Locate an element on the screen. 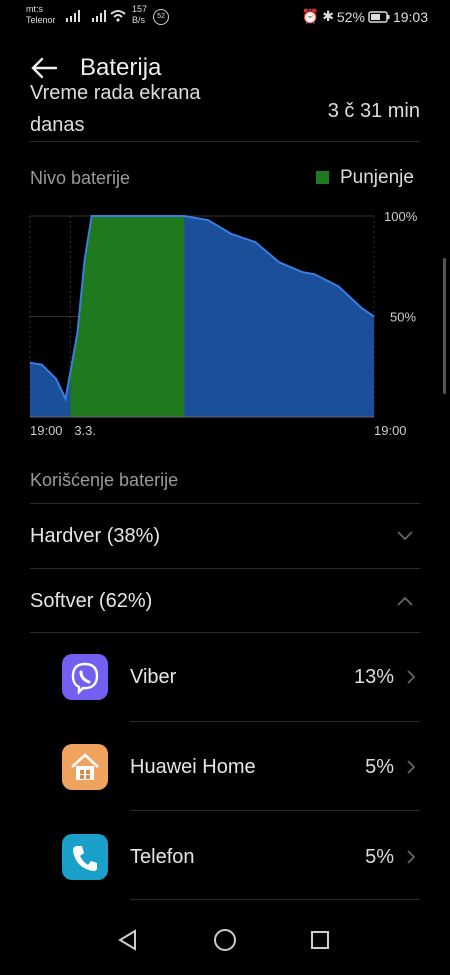 This screenshot has width=450, height=975. battery-icon is located at coordinates (379, 16).